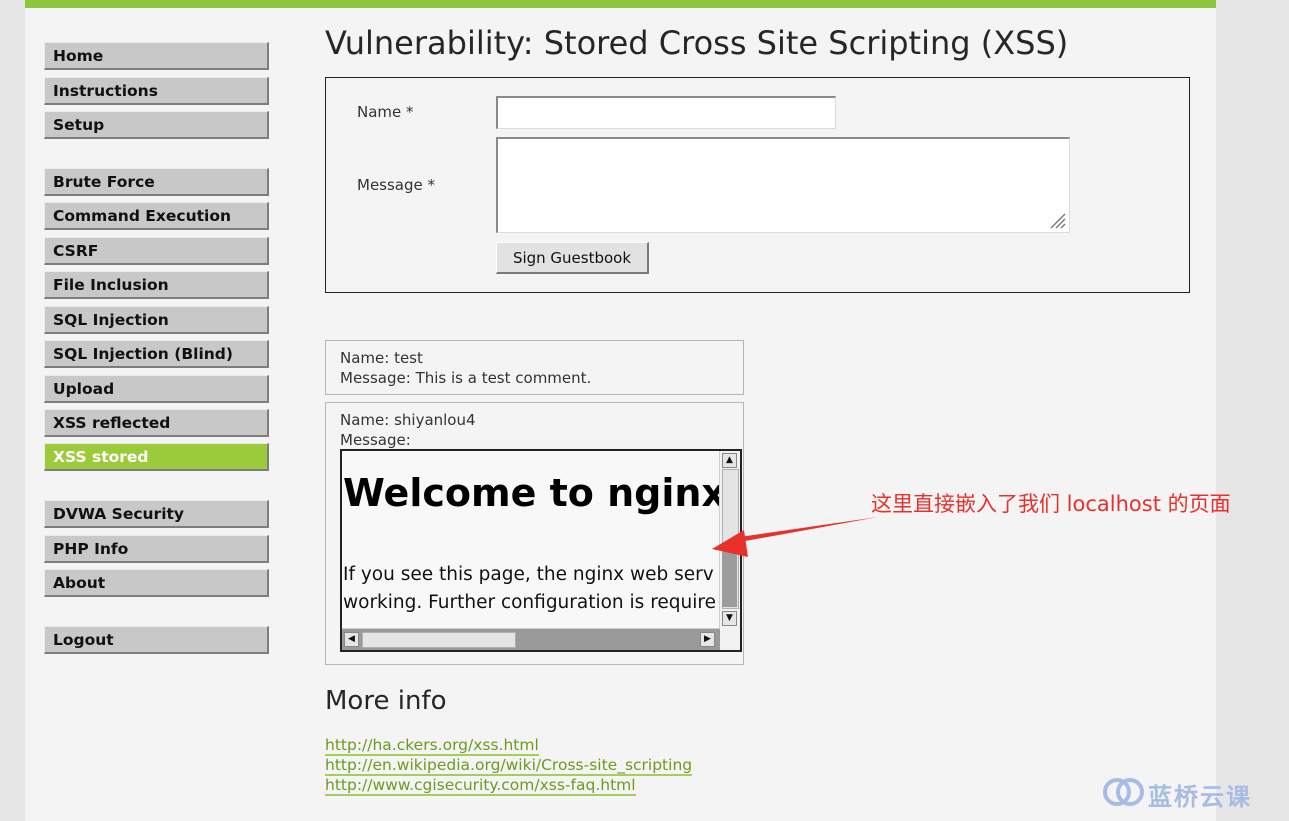 The width and height of the screenshot is (1289, 821). Describe the element at coordinates (1051, 504) in the screenshot. I see `annotation-text: 这里直接嵌入了我们 localhost 的页面` at that location.